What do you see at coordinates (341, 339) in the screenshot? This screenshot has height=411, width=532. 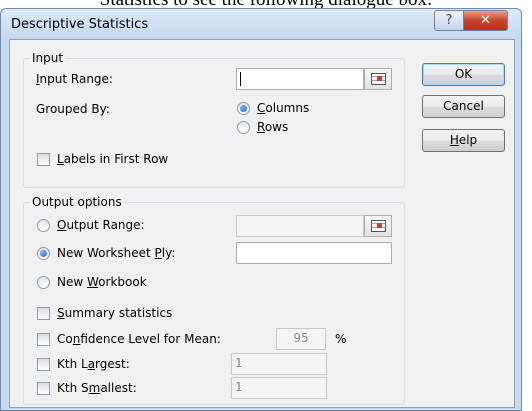 I see `confidence-percent-label: %` at bounding box center [341, 339].